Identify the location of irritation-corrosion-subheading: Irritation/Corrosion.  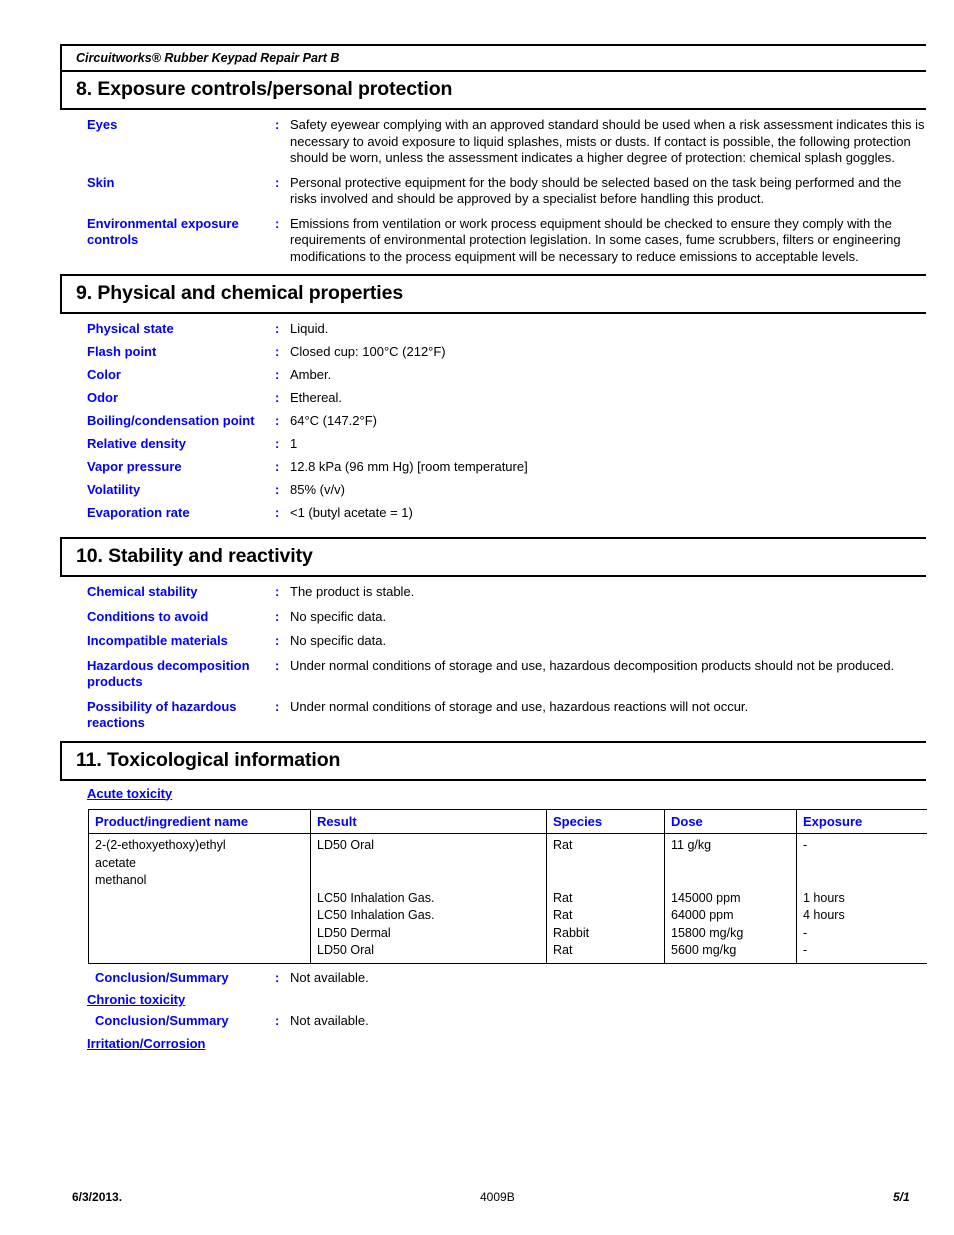
(146, 1043).